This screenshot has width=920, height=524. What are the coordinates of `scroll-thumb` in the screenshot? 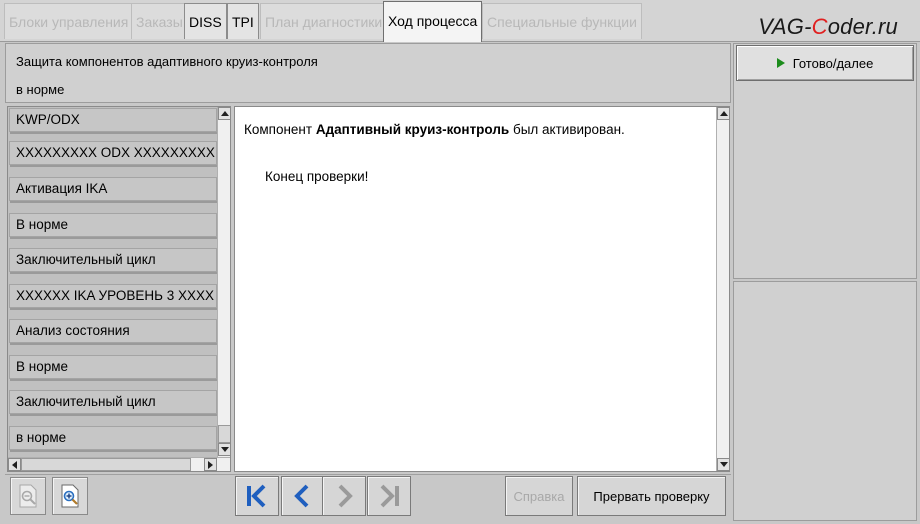 It's located at (224, 434).